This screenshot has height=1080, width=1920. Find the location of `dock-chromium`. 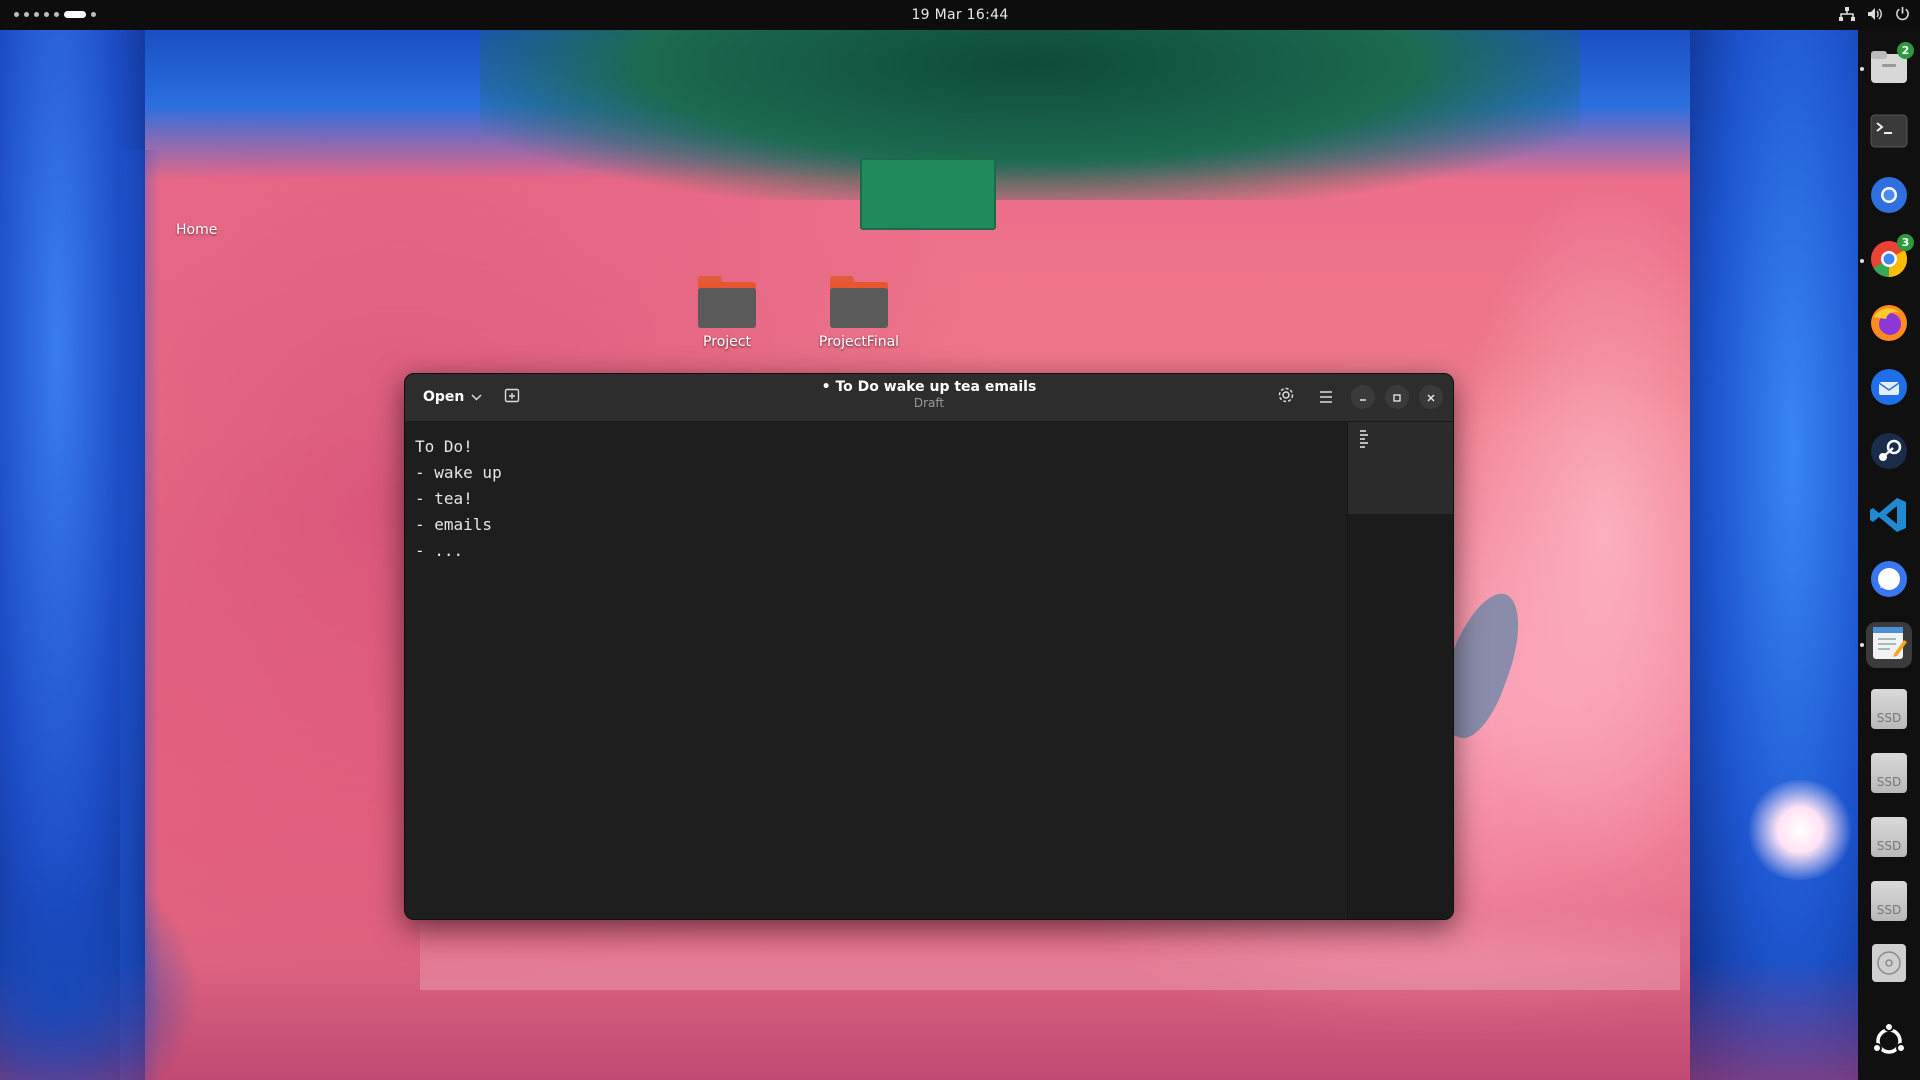

dock-chromium is located at coordinates (1889, 197).